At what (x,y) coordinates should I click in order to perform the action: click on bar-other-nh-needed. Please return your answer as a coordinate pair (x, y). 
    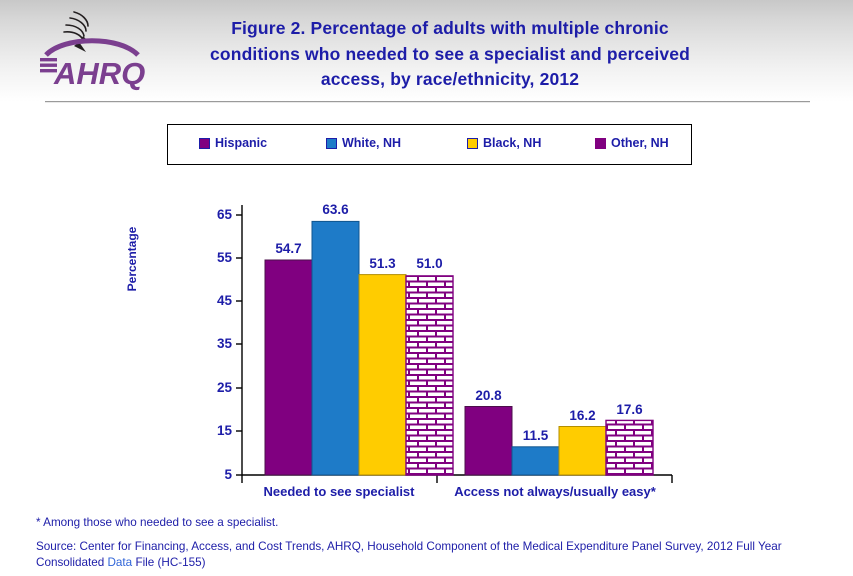
    Looking at the image, I should click on (429, 375).